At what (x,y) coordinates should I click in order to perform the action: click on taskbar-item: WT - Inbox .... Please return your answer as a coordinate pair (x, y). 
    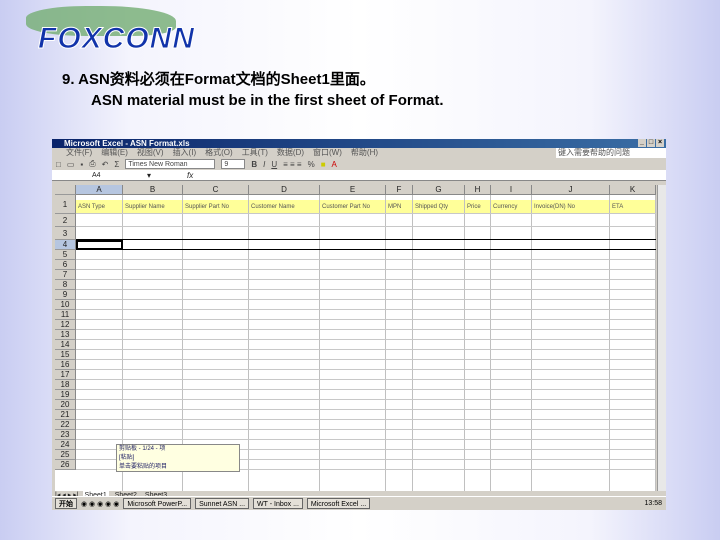
    Looking at the image, I should click on (278, 503).